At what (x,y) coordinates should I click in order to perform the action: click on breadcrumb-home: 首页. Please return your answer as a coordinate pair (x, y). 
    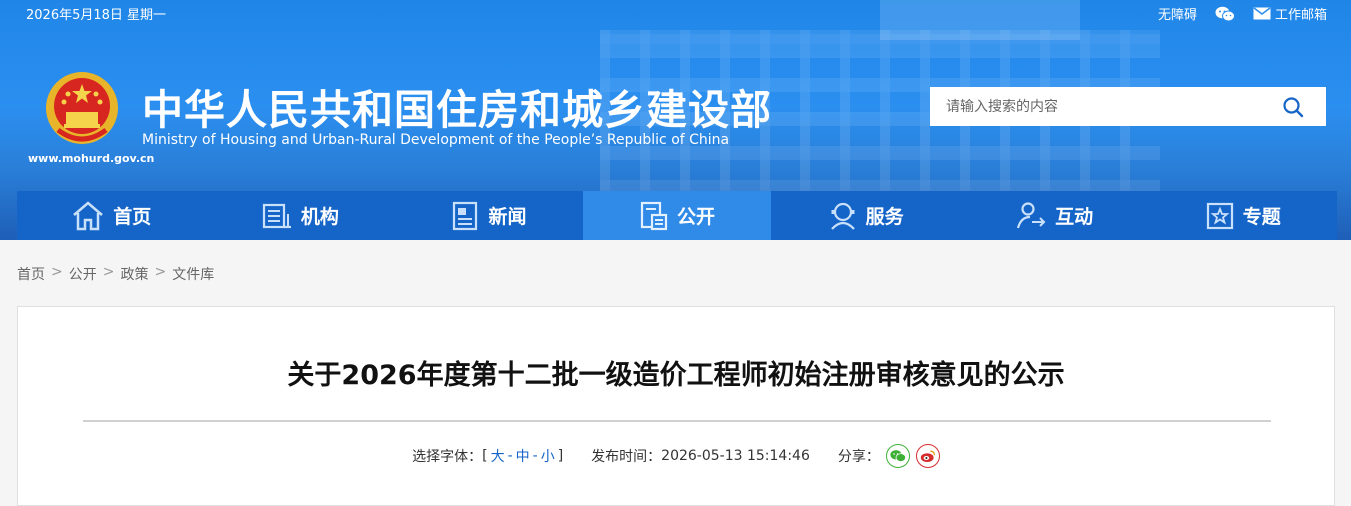
    Looking at the image, I should click on (31, 274).